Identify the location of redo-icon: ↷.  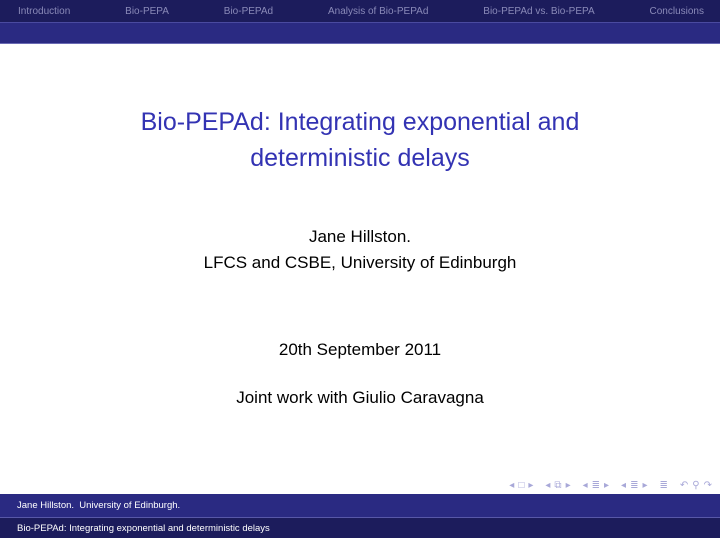
(708, 485).